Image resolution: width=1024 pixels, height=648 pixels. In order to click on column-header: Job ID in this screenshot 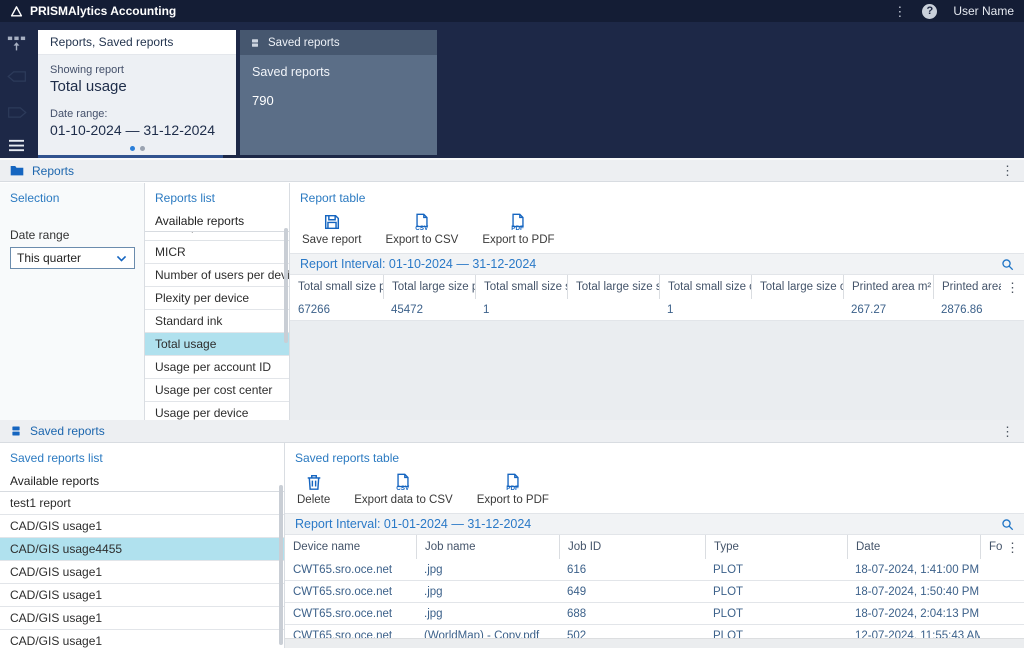, I will do `click(632, 547)`.